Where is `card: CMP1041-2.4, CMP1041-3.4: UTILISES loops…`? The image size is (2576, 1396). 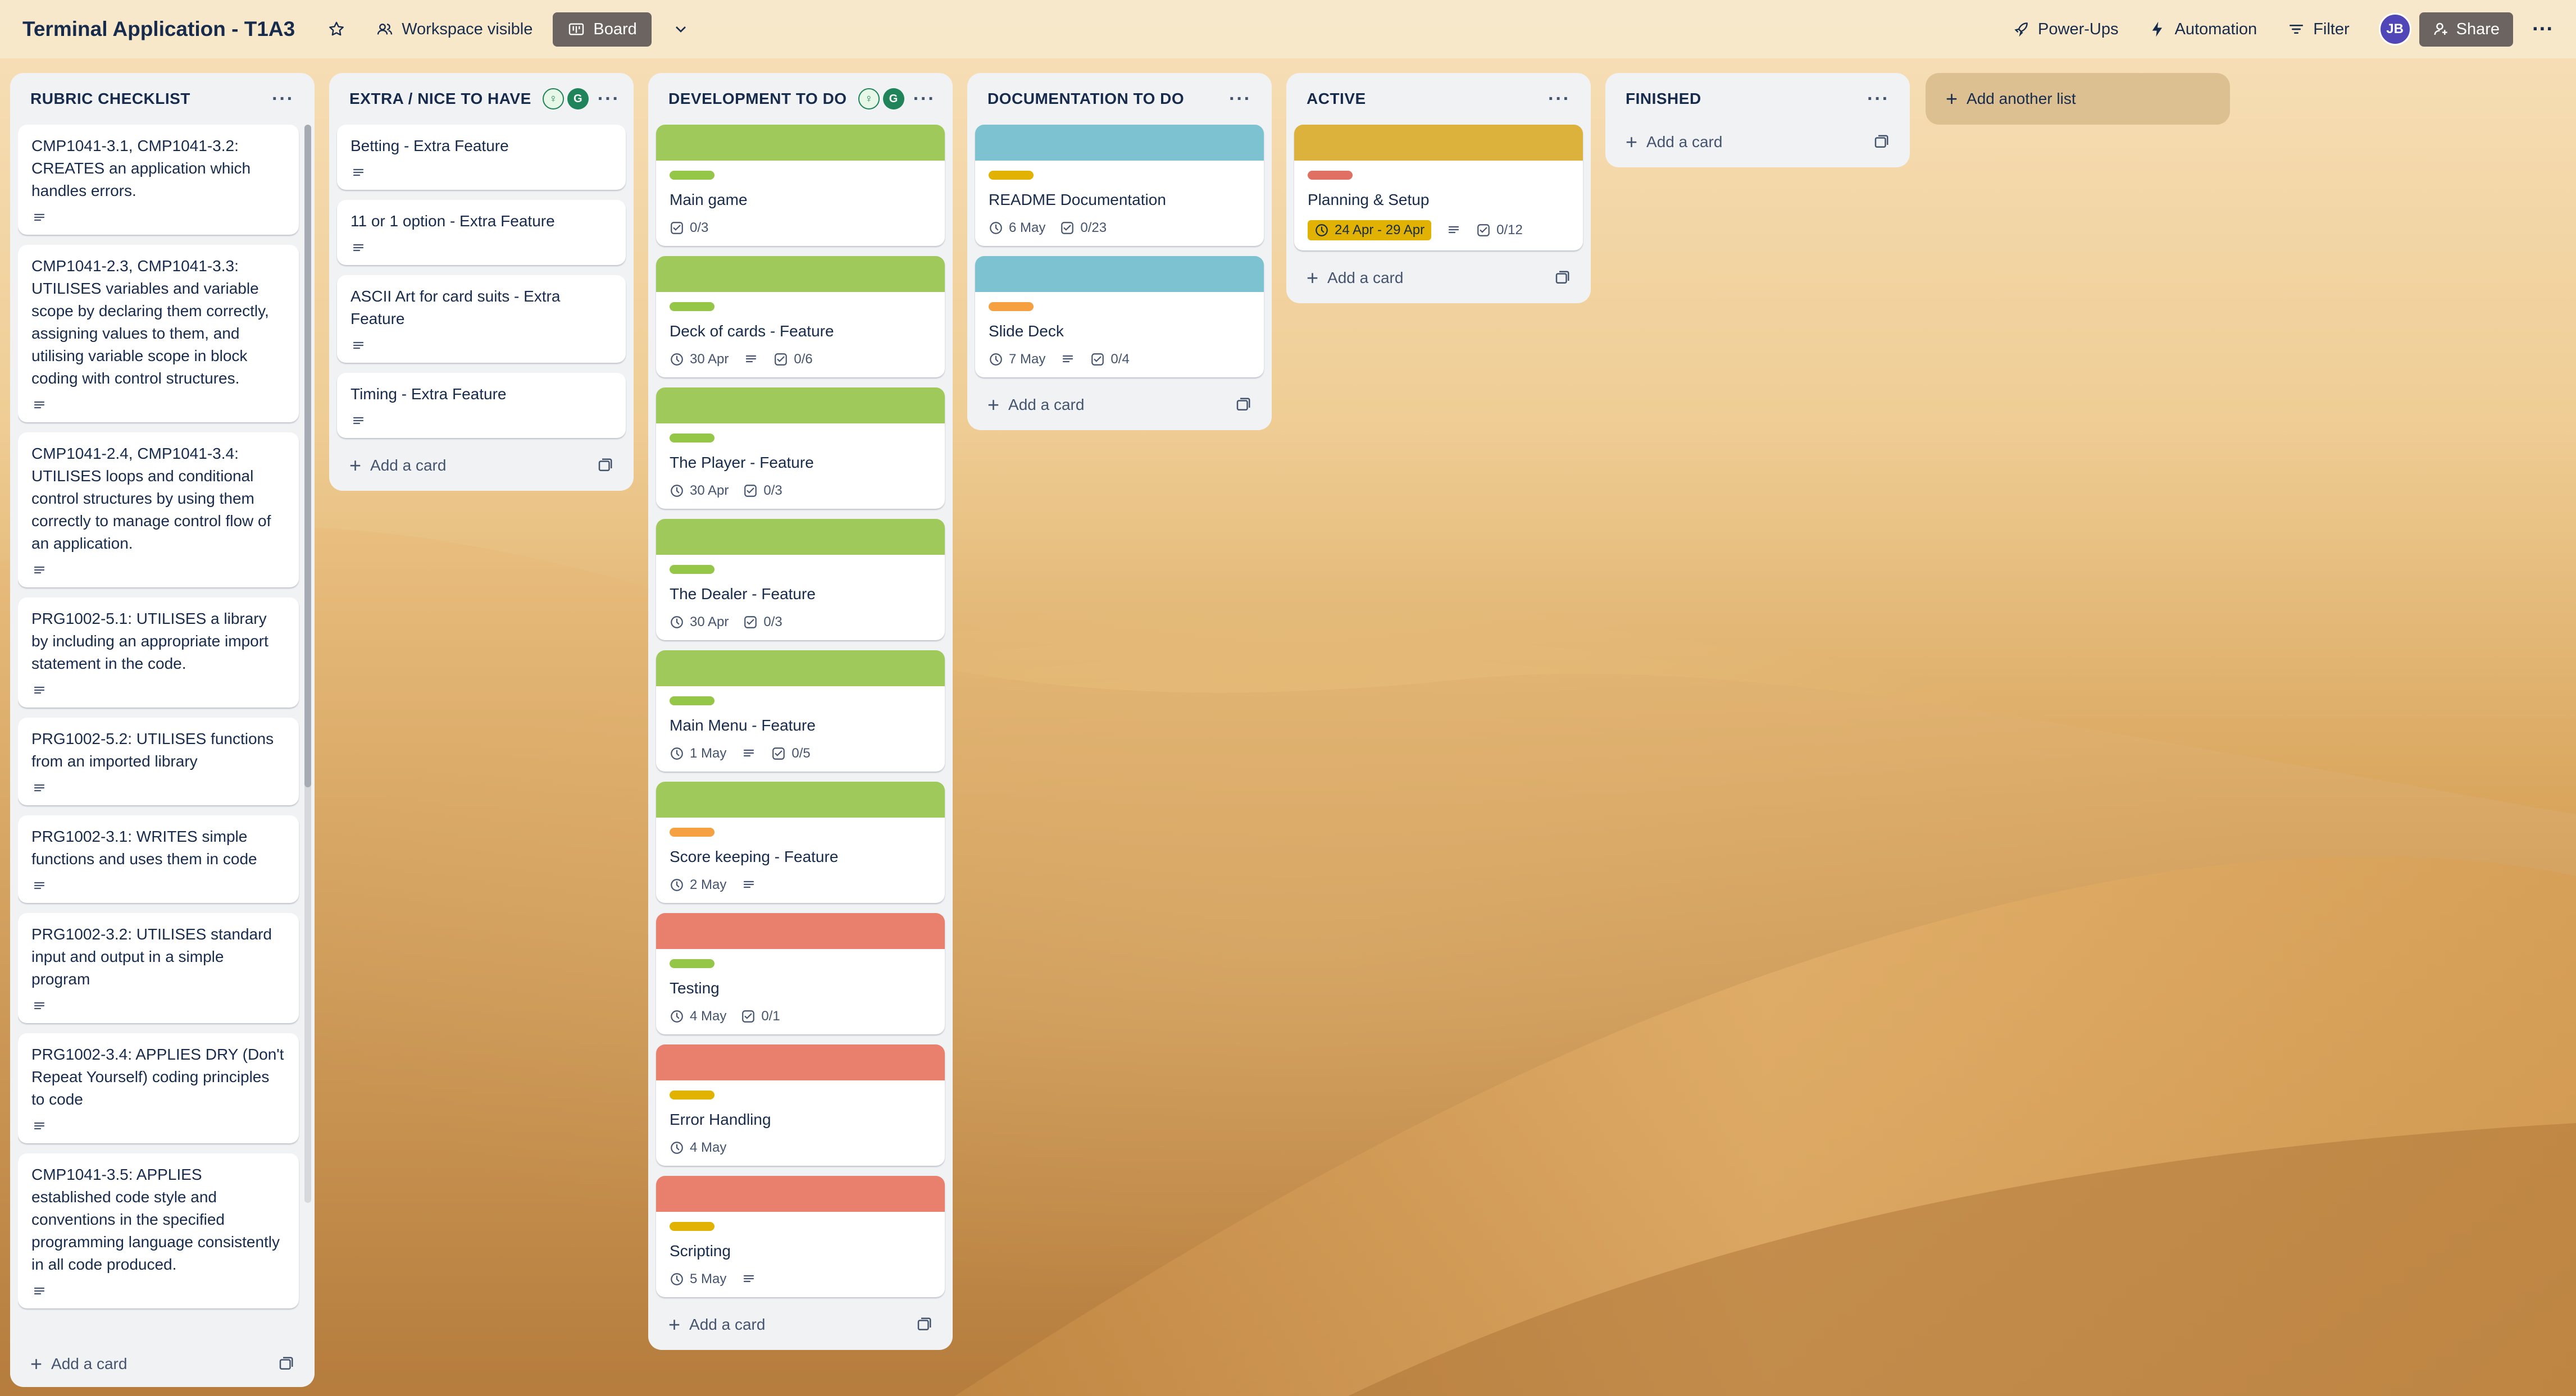
card: CMP1041-2.4, CMP1041-3.4: UTILISES loops… is located at coordinates (158, 509).